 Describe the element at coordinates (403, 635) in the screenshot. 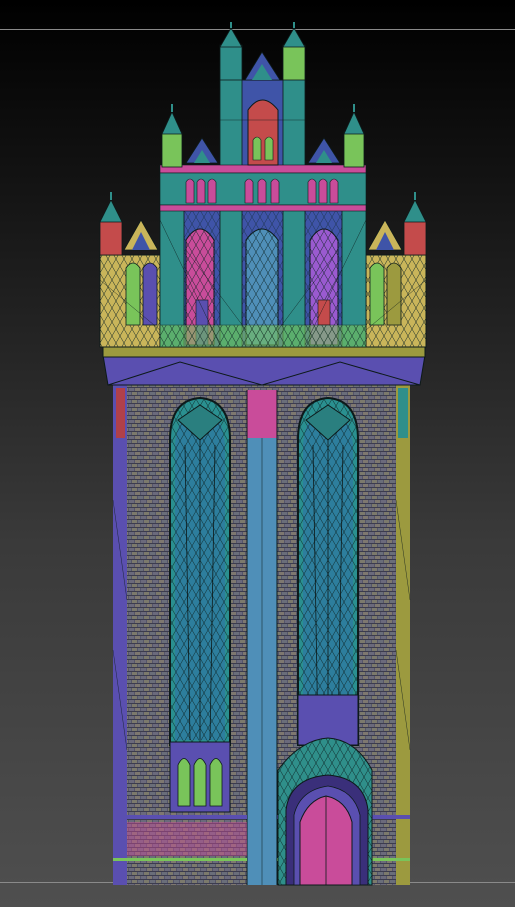

I see `right-buttress` at that location.